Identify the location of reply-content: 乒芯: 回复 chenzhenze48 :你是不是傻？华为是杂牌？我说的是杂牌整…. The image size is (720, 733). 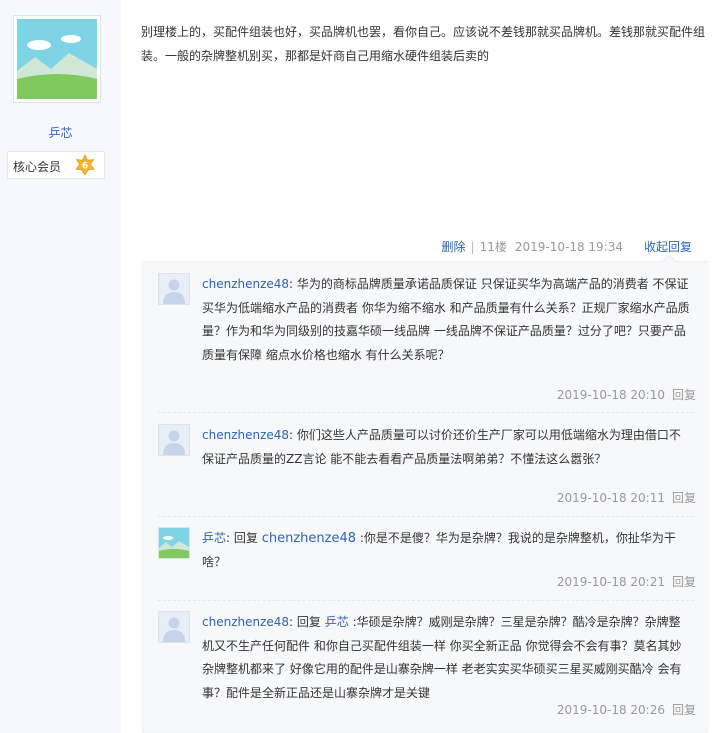
(447, 550).